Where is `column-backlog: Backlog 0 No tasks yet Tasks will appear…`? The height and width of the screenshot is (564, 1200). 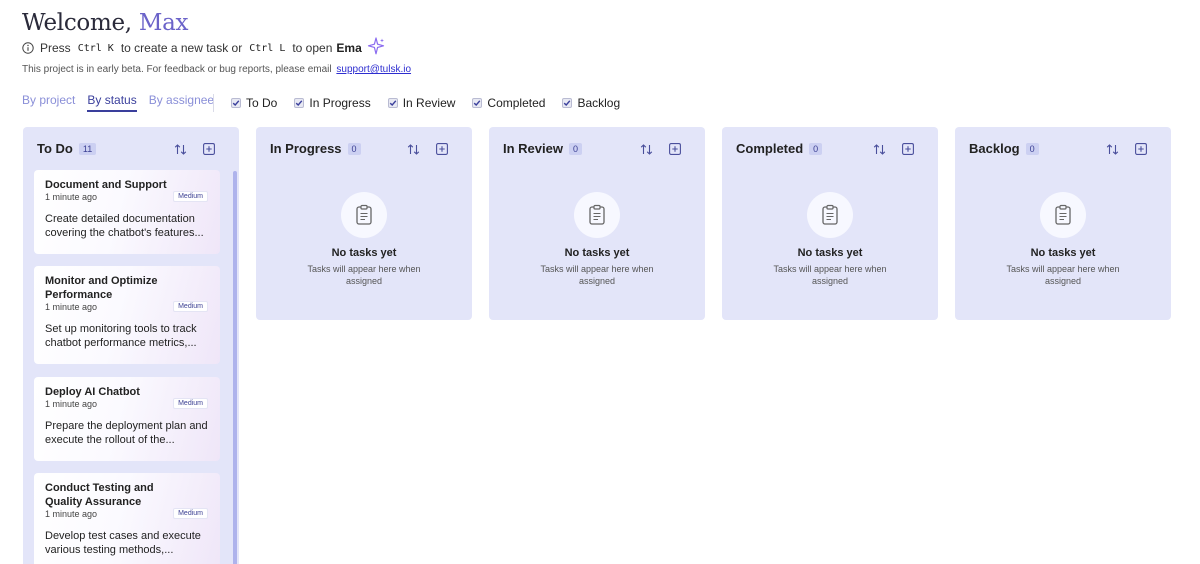 column-backlog: Backlog 0 No tasks yet Tasks will appear… is located at coordinates (1063, 223).